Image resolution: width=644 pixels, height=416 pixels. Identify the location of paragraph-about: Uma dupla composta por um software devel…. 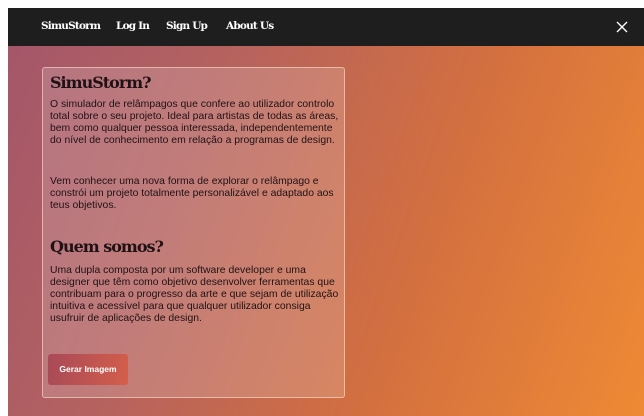
(194, 294).